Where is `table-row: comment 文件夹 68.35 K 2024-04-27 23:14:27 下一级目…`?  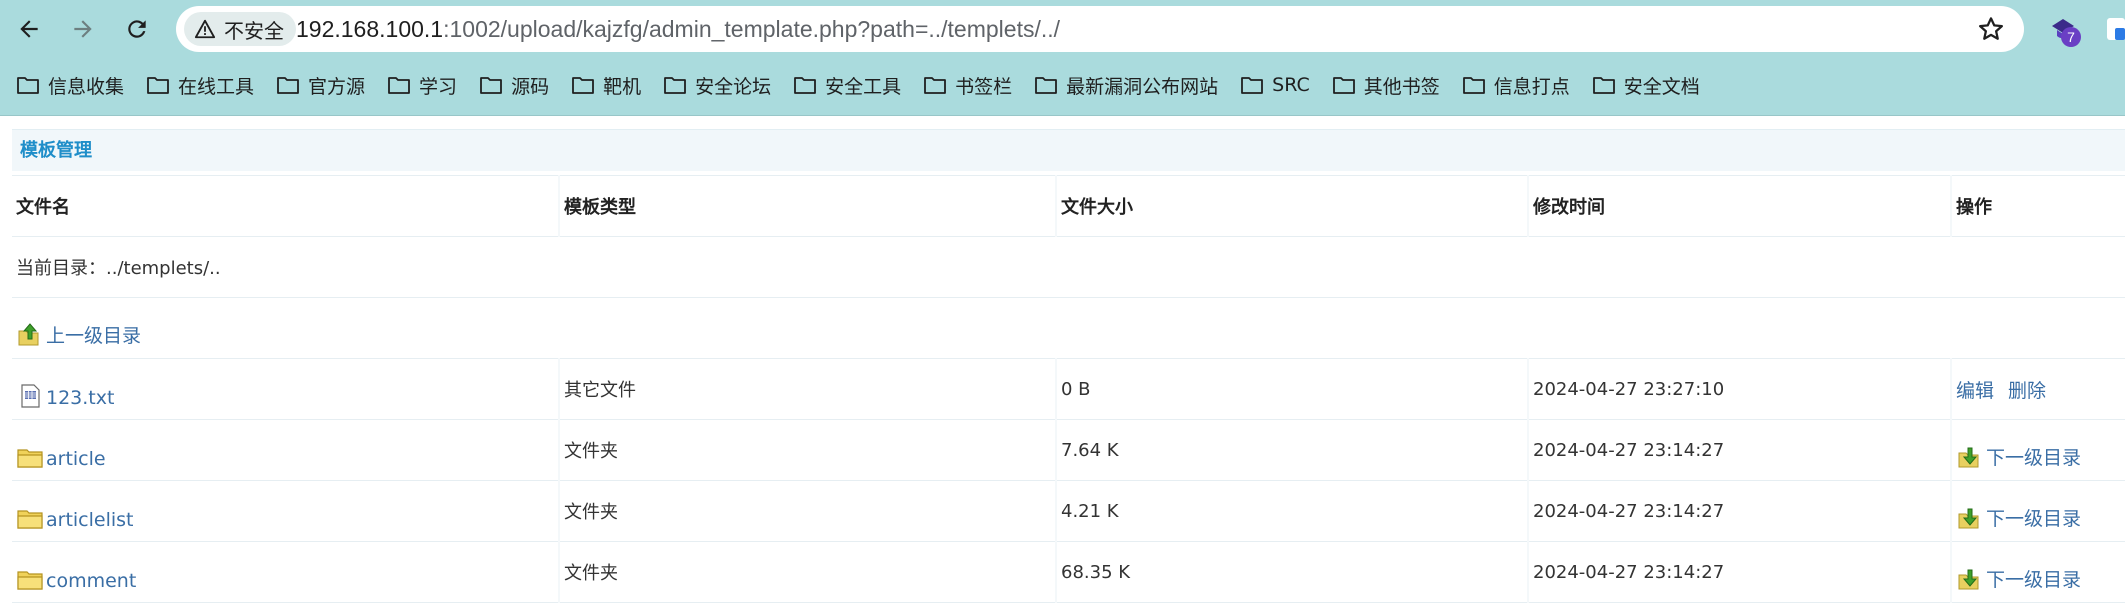 table-row: comment 文件夹 68.35 K 2024-04-27 23:14:27 下一级目… is located at coordinates (1068, 572).